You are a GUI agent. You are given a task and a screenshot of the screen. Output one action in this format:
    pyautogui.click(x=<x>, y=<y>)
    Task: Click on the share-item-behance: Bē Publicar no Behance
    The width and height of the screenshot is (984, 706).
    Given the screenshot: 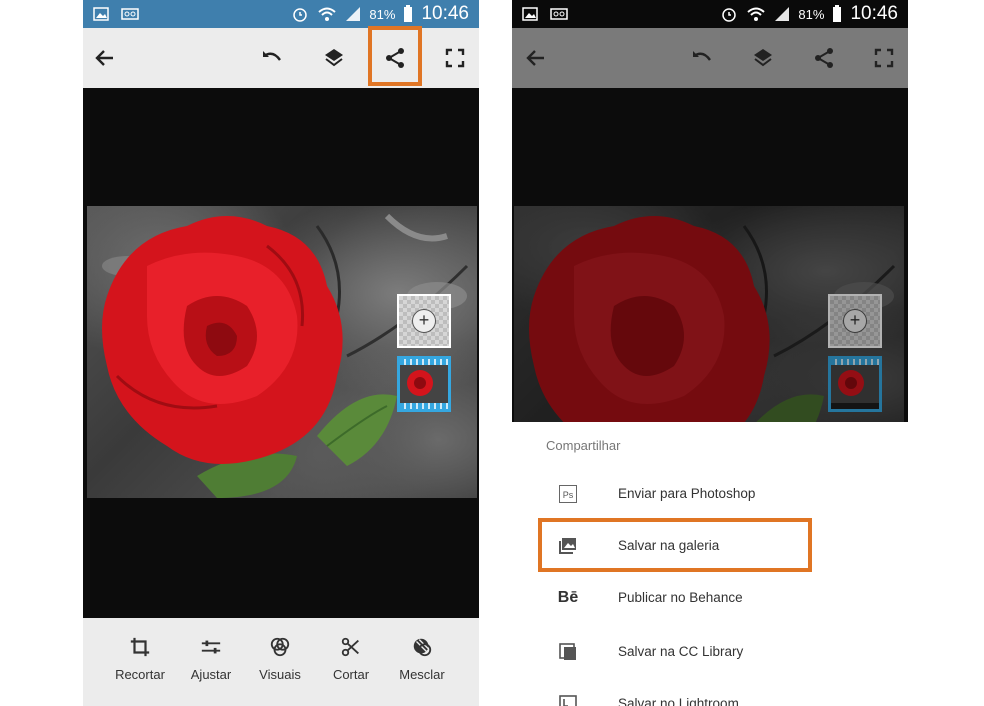 What is the action you would take?
    pyautogui.click(x=710, y=600)
    